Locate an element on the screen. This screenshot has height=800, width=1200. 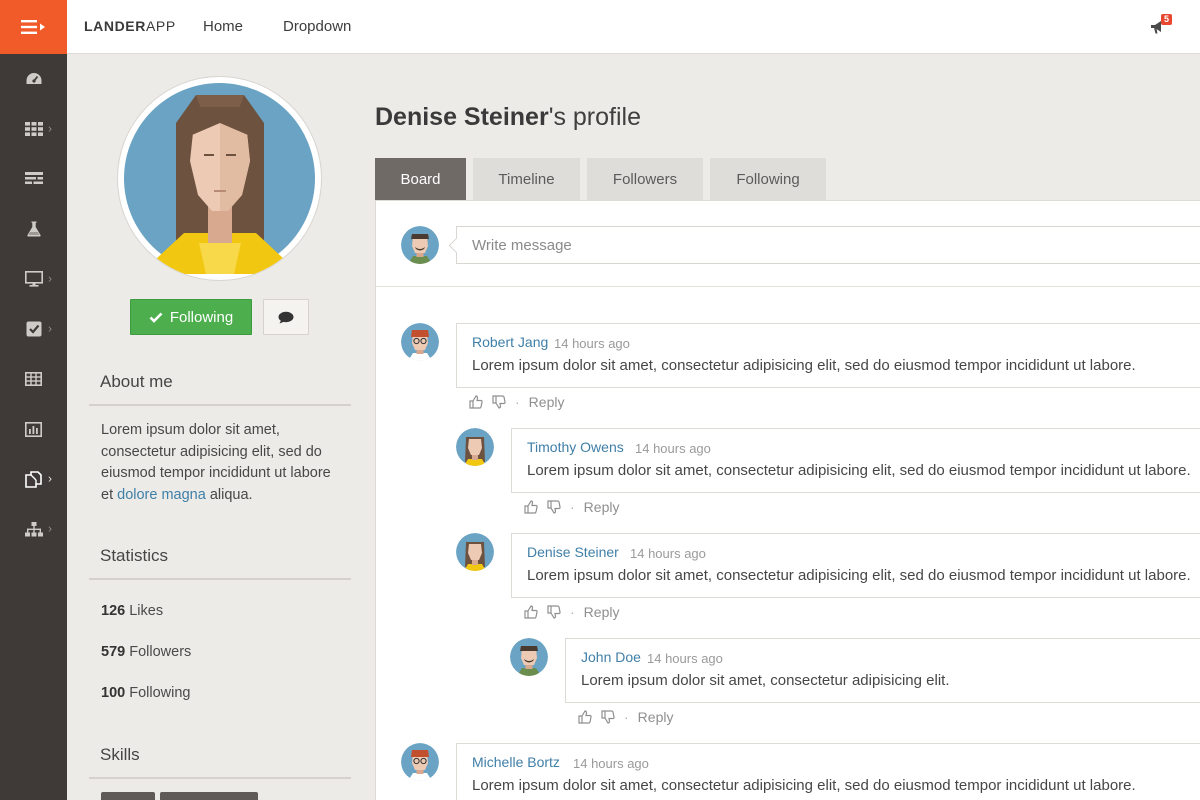
comment-author-link: Robert Jang is located at coordinates (510, 342).